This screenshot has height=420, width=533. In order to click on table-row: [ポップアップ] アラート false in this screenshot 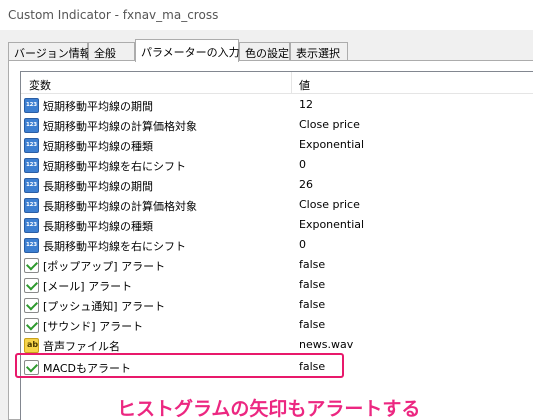, I will do `click(277, 265)`.